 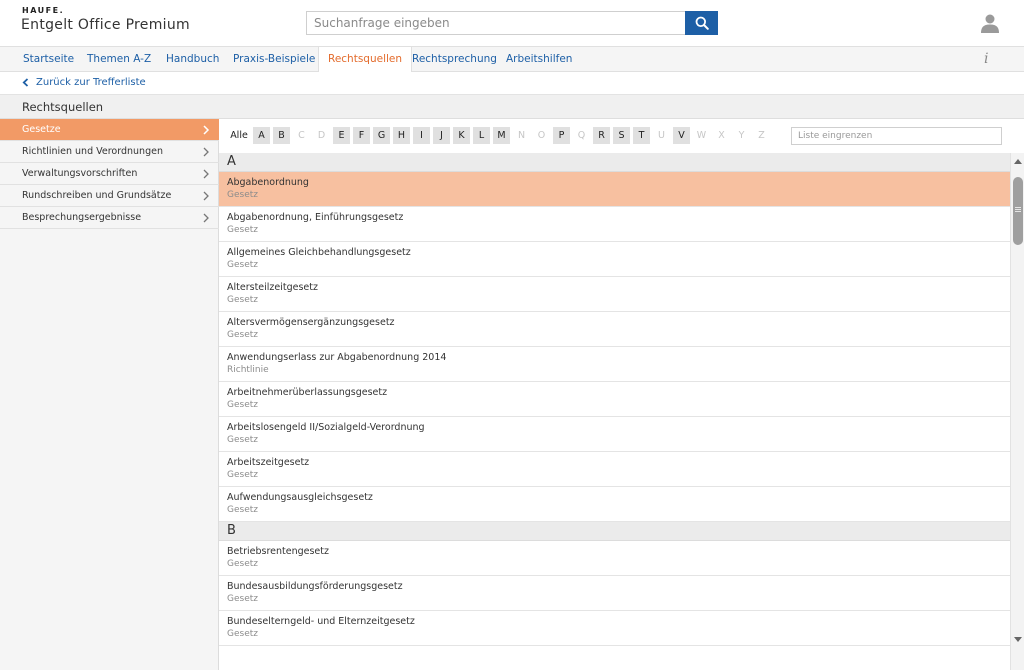 What do you see at coordinates (109, 218) in the screenshot?
I see `sidebar-item-besprechungsergebnisse: Besprechungsergebnisse` at bounding box center [109, 218].